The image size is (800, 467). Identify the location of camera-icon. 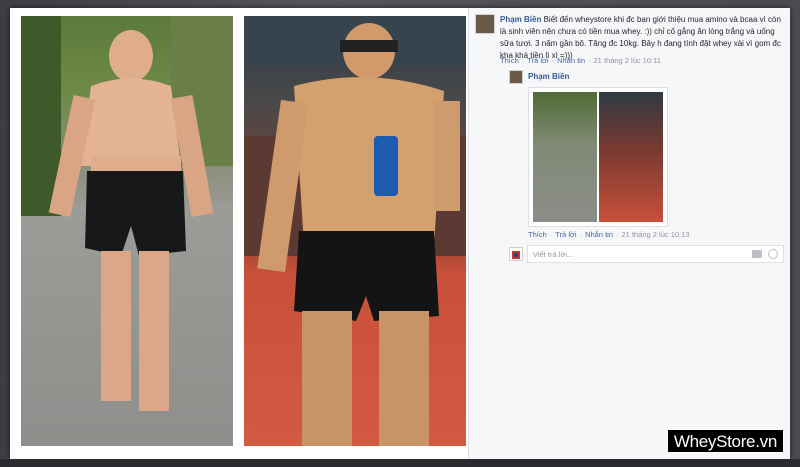
(757, 254).